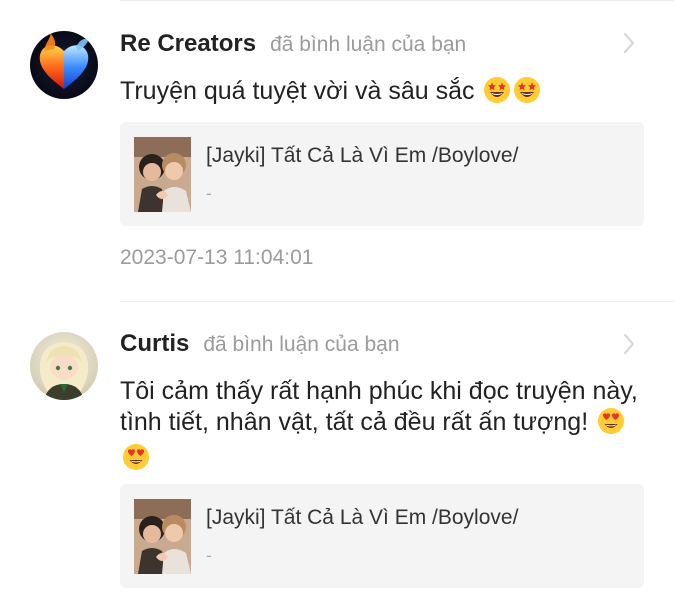 The width and height of the screenshot is (674, 600). I want to click on comment-body: Truyện quá tuyệt vời và sâu sắc, so click(297, 91).